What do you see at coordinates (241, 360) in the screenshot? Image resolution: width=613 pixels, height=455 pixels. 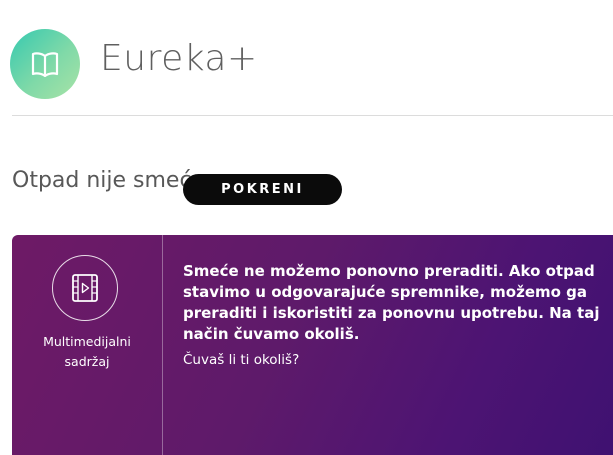 I see `card-question: Čuvaš li ti okoliš?` at bounding box center [241, 360].